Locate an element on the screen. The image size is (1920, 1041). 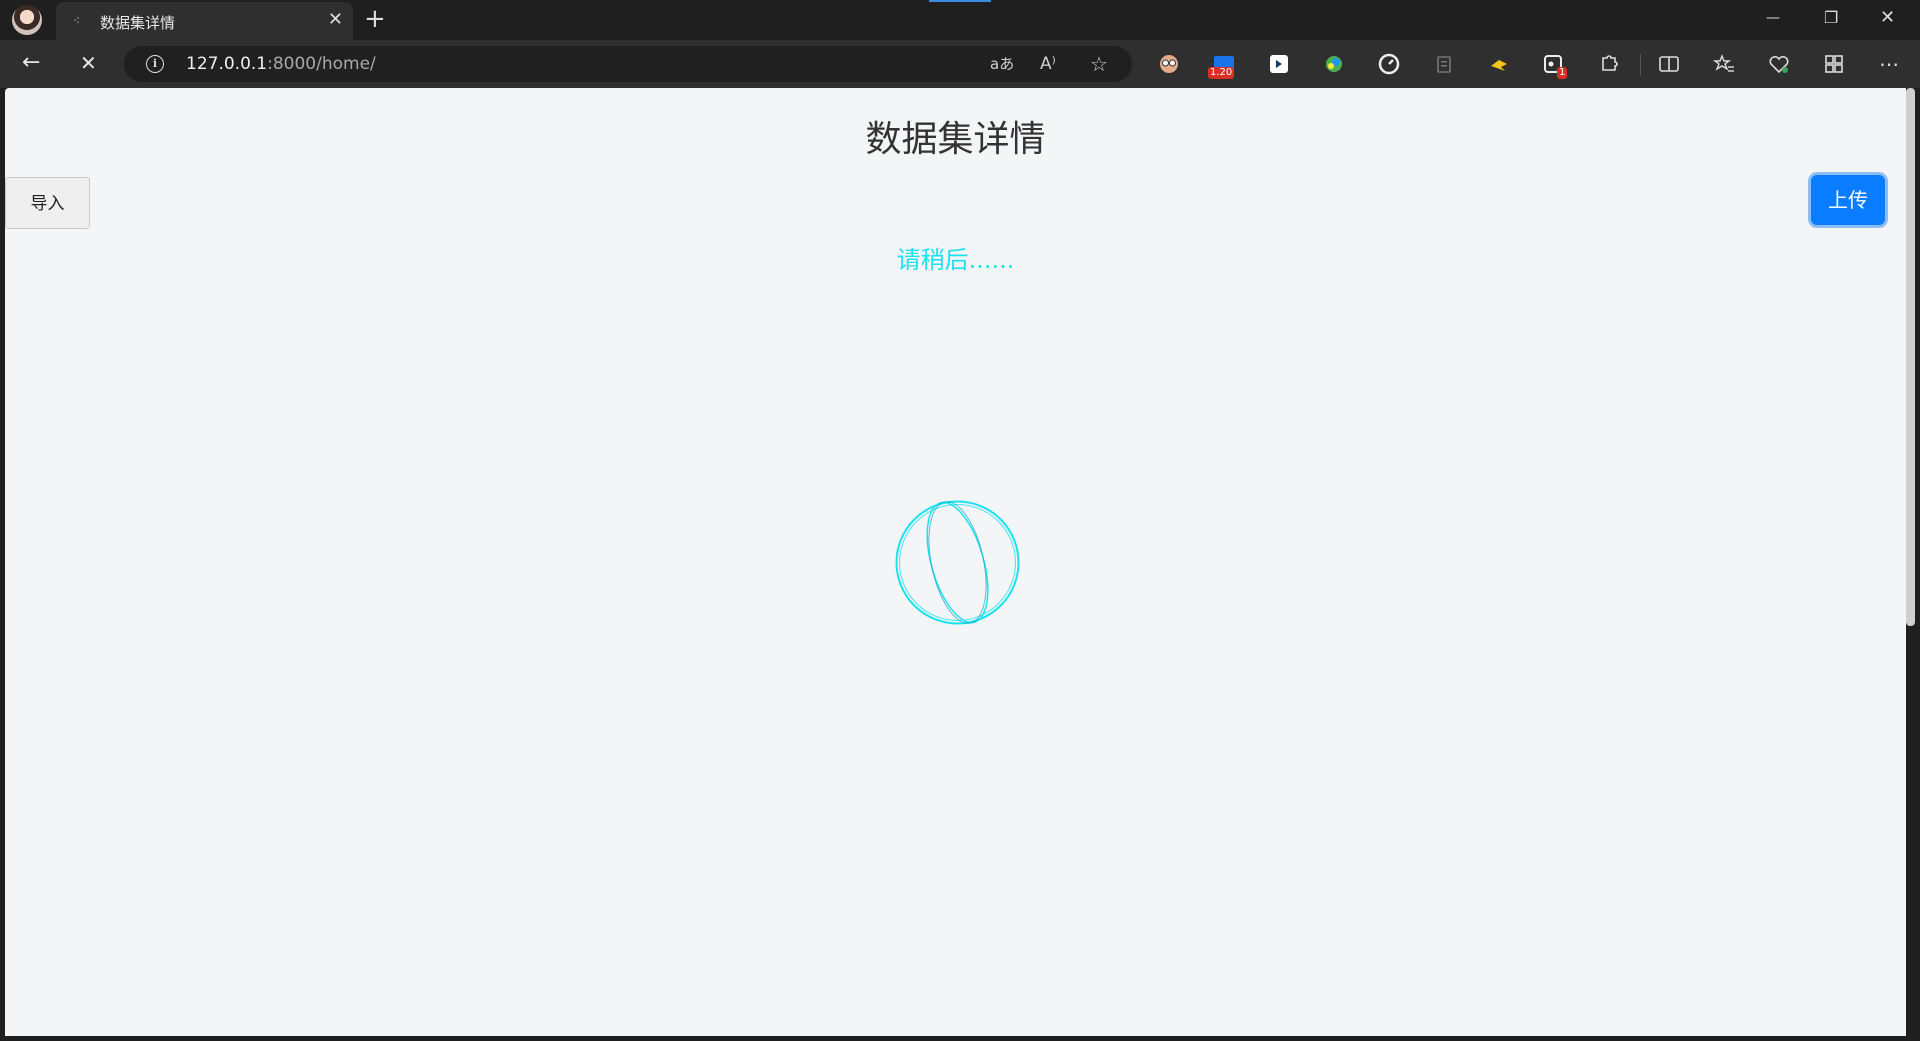
speedometer-extension-icon is located at coordinates (1389, 64).